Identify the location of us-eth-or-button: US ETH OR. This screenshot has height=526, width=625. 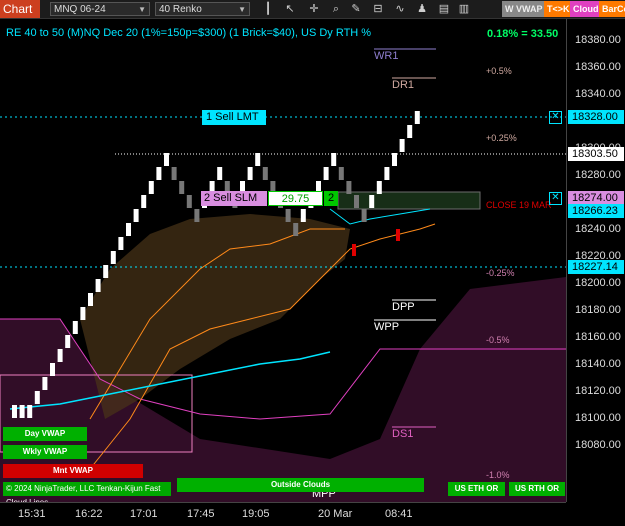
(476, 489).